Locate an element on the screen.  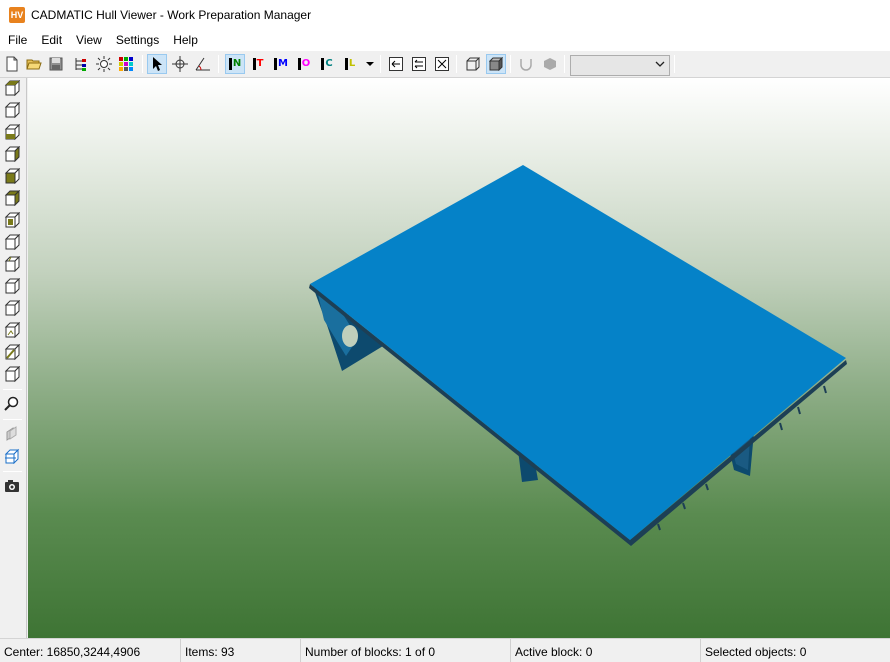
view-custom-icon is located at coordinates (12, 374).